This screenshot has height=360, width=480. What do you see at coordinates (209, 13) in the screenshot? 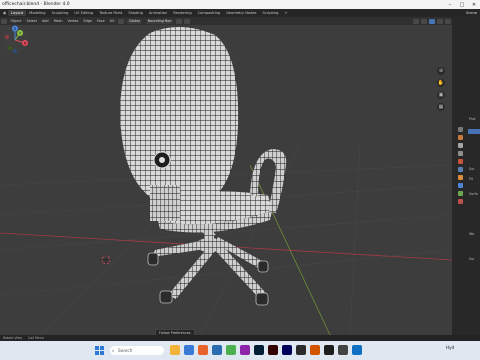
I see `tab-compositing: Compositing` at bounding box center [209, 13].